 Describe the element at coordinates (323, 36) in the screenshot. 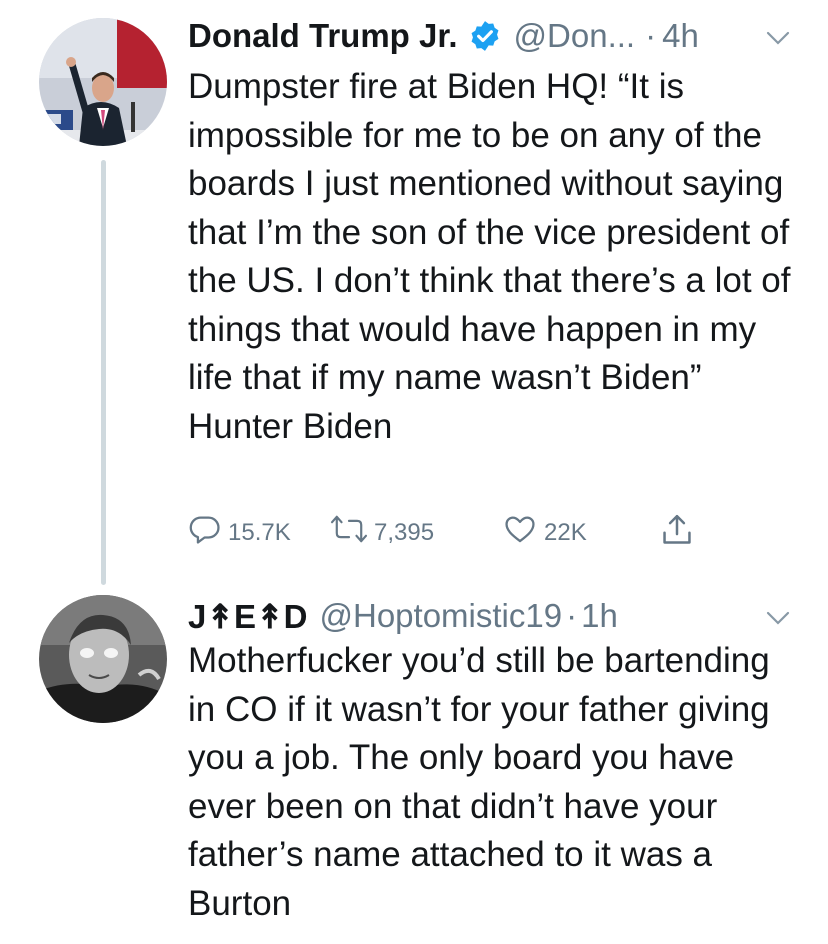

I see `author-name: Donald Trump Jr.` at that location.